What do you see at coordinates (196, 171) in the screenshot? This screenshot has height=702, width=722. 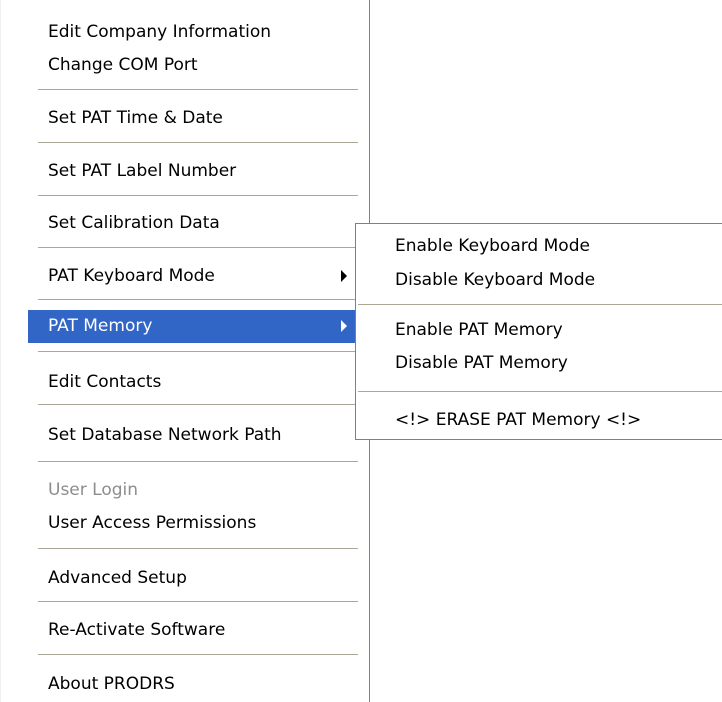 I see `menu-item-set-pat-label-number: Set PAT Label Number` at bounding box center [196, 171].